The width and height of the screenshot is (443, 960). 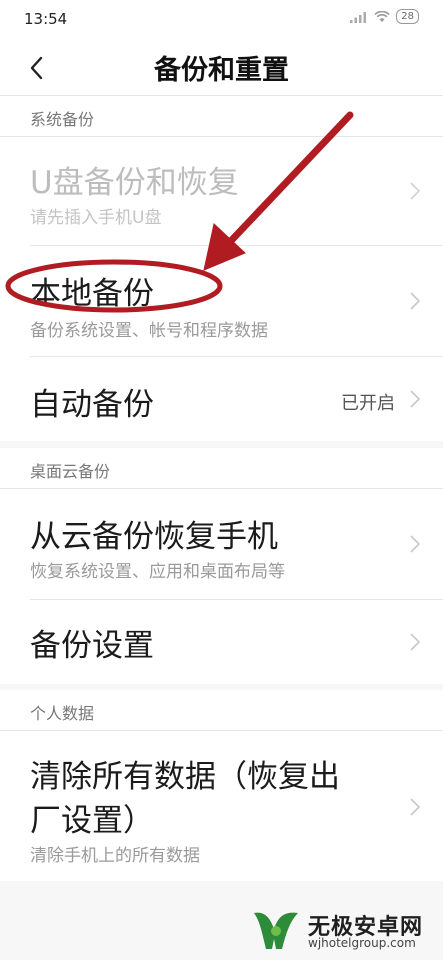 What do you see at coordinates (276, 930) in the screenshot?
I see `watermark-logo-icon` at bounding box center [276, 930].